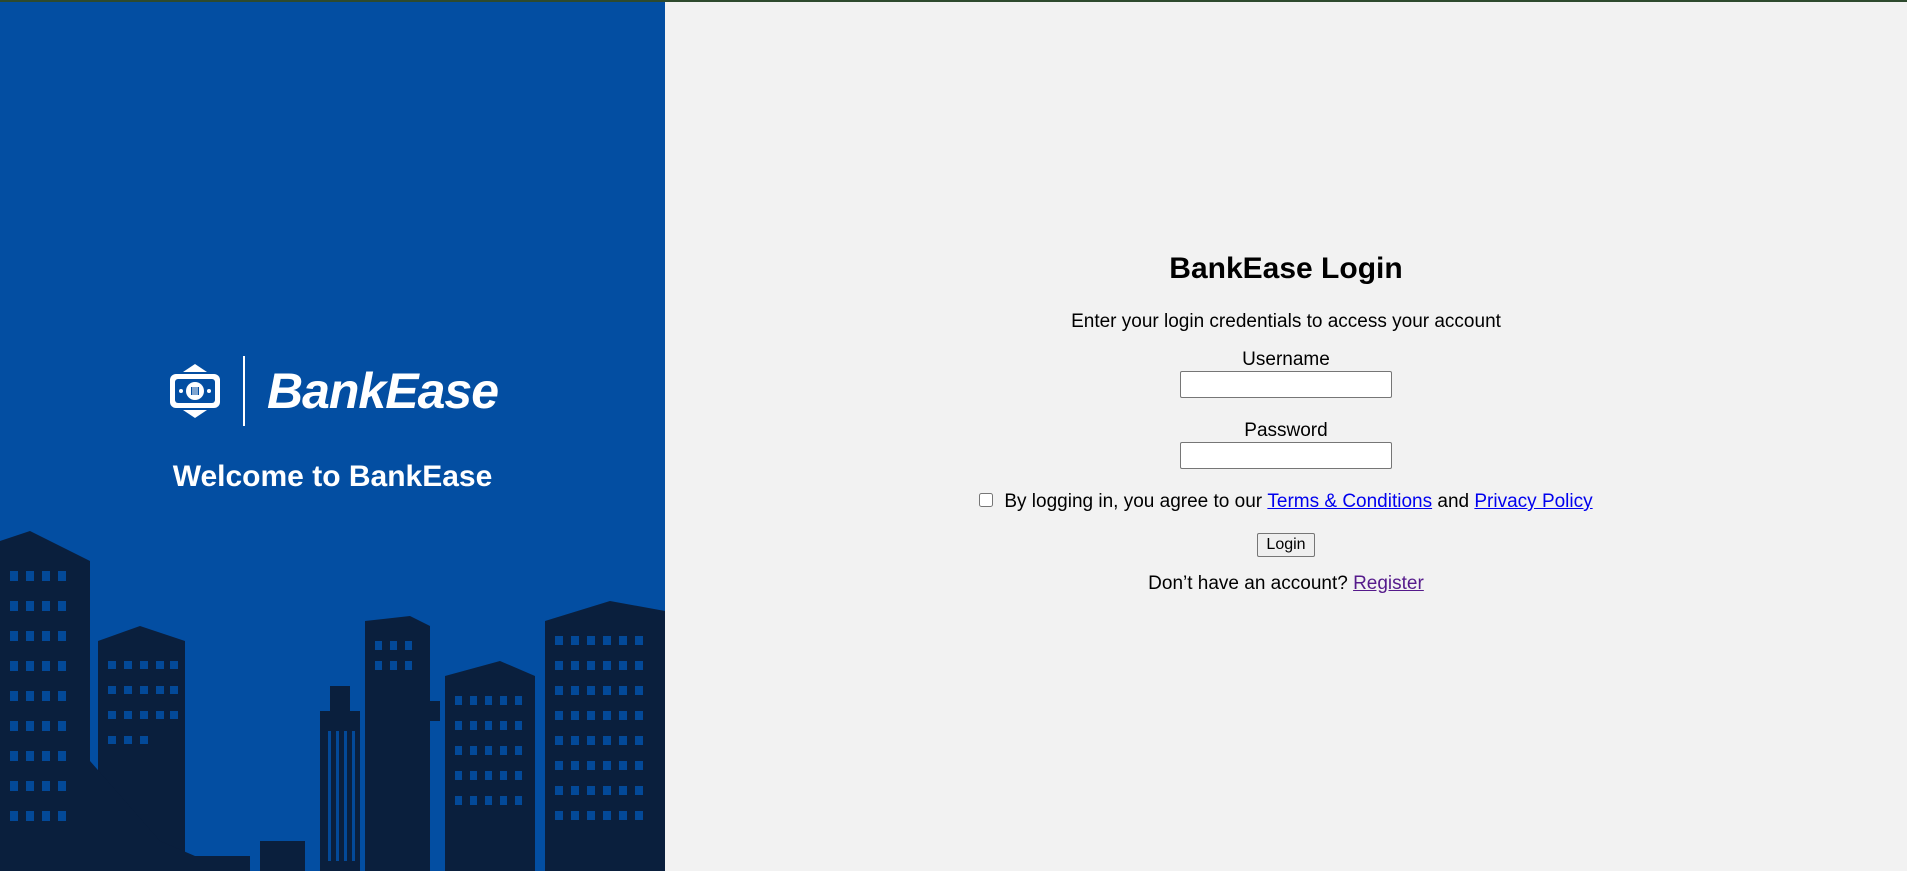 The height and width of the screenshot is (871, 1907). I want to click on city-skyline-illustration, so click(332, 701).